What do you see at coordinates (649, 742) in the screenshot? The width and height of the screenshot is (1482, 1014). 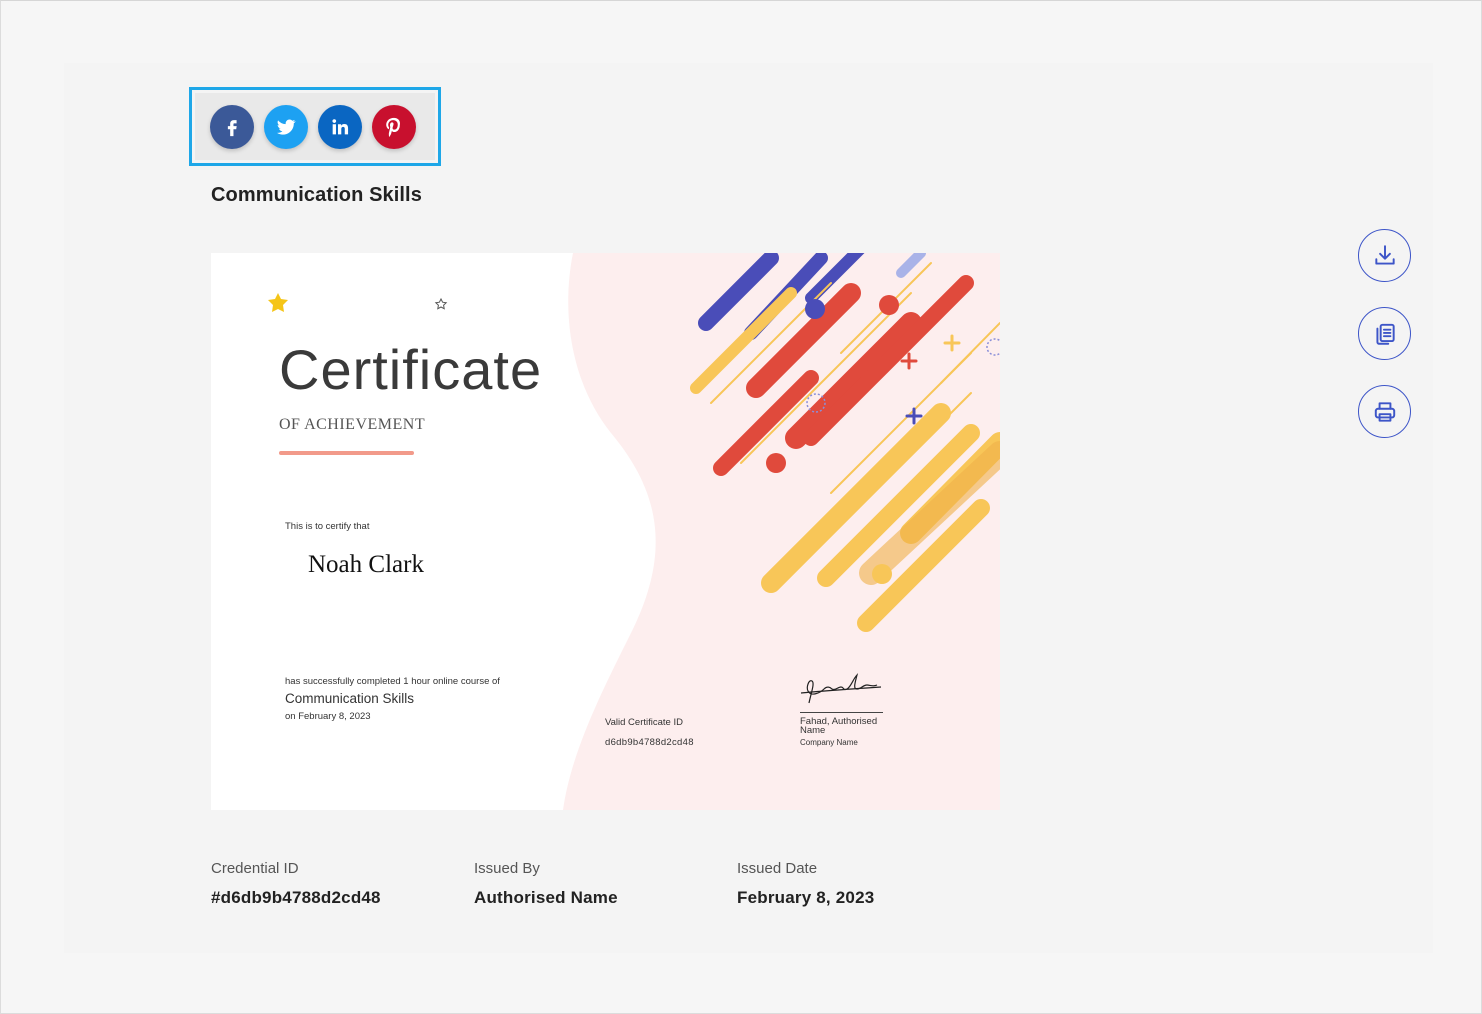 I see `valid-id-value: d6db9b4788d2cd48` at bounding box center [649, 742].